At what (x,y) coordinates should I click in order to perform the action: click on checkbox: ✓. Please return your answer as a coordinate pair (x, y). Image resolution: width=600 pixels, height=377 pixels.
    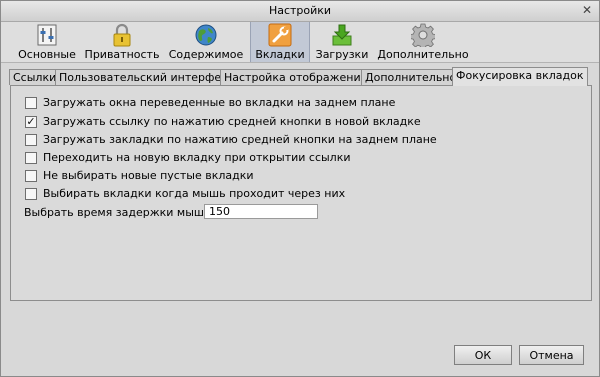
    Looking at the image, I should click on (31, 121).